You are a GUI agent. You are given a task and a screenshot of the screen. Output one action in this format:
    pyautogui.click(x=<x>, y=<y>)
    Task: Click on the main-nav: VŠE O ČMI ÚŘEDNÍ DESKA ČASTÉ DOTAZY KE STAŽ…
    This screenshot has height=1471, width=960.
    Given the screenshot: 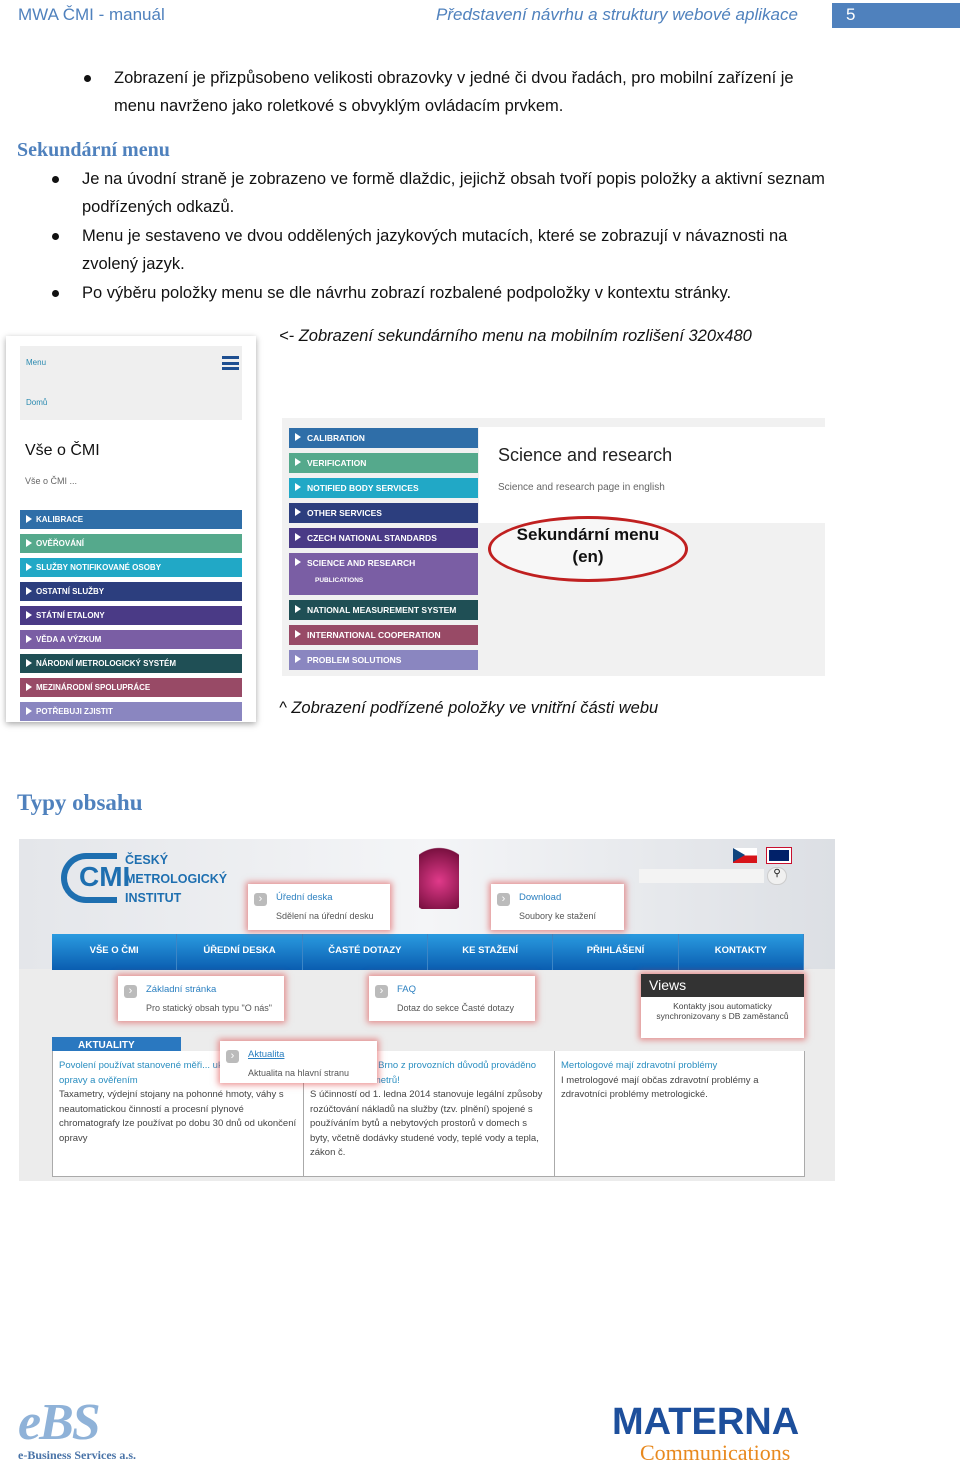 What is the action you would take?
    pyautogui.click(x=428, y=952)
    